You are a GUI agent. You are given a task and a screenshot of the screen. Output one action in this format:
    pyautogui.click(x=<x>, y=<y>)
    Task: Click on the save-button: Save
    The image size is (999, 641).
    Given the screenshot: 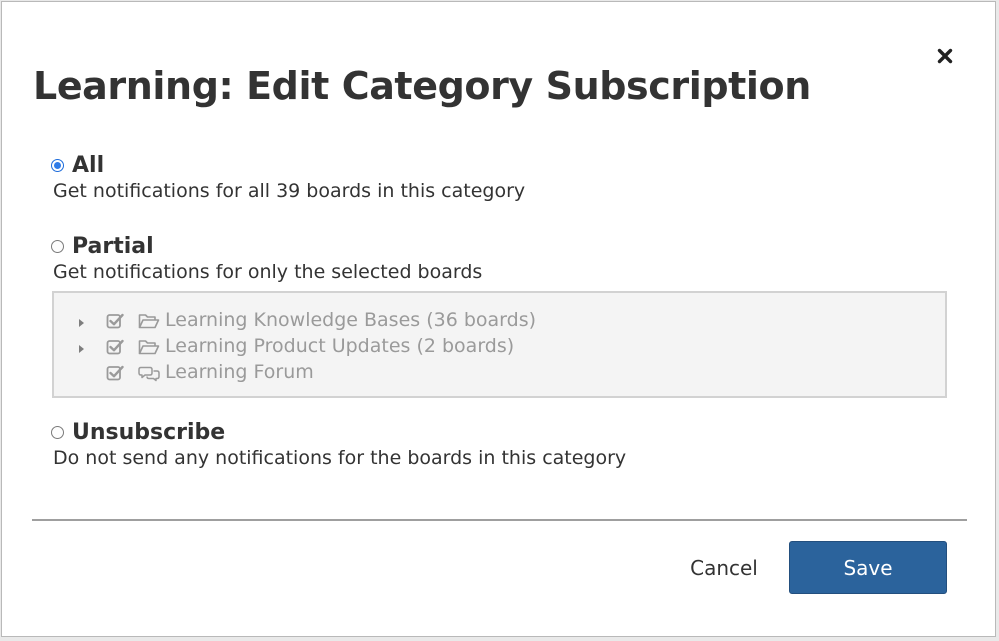 What is the action you would take?
    pyautogui.click(x=868, y=567)
    